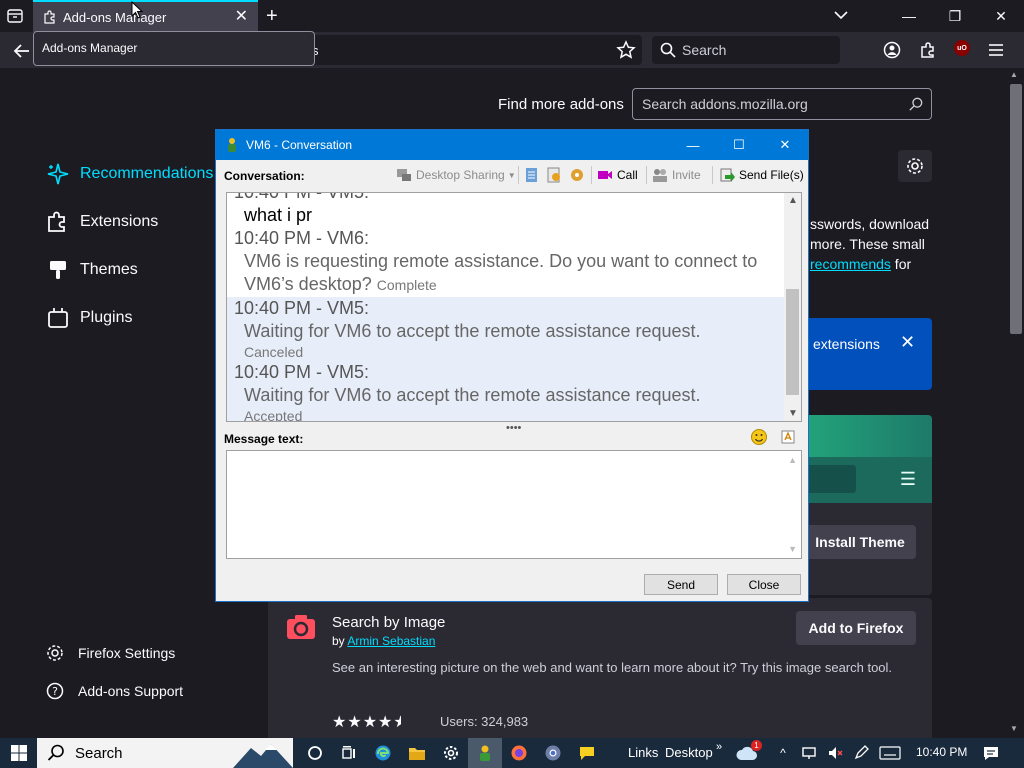 This screenshot has width=1024, height=768. What do you see at coordinates (783, 753) in the screenshot?
I see `show-hidden-icons-chevron-icon: ^` at bounding box center [783, 753].